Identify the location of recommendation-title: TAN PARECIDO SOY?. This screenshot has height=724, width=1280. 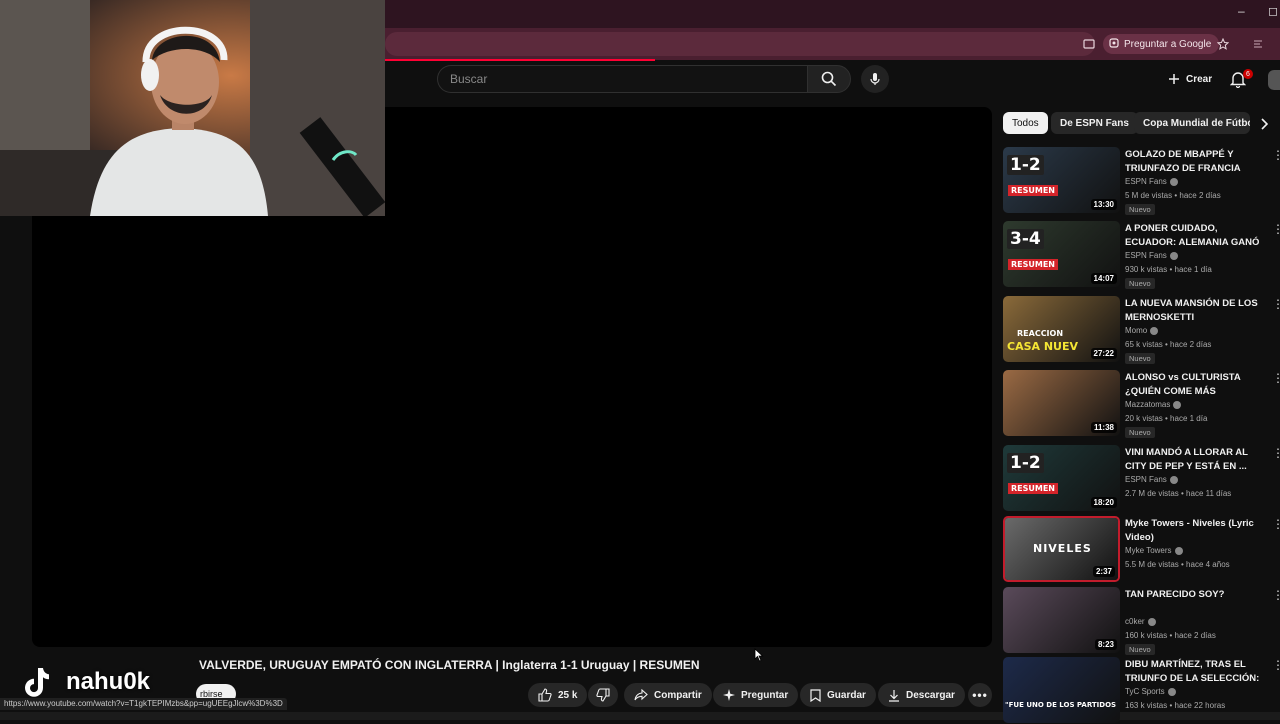
(1195, 595).